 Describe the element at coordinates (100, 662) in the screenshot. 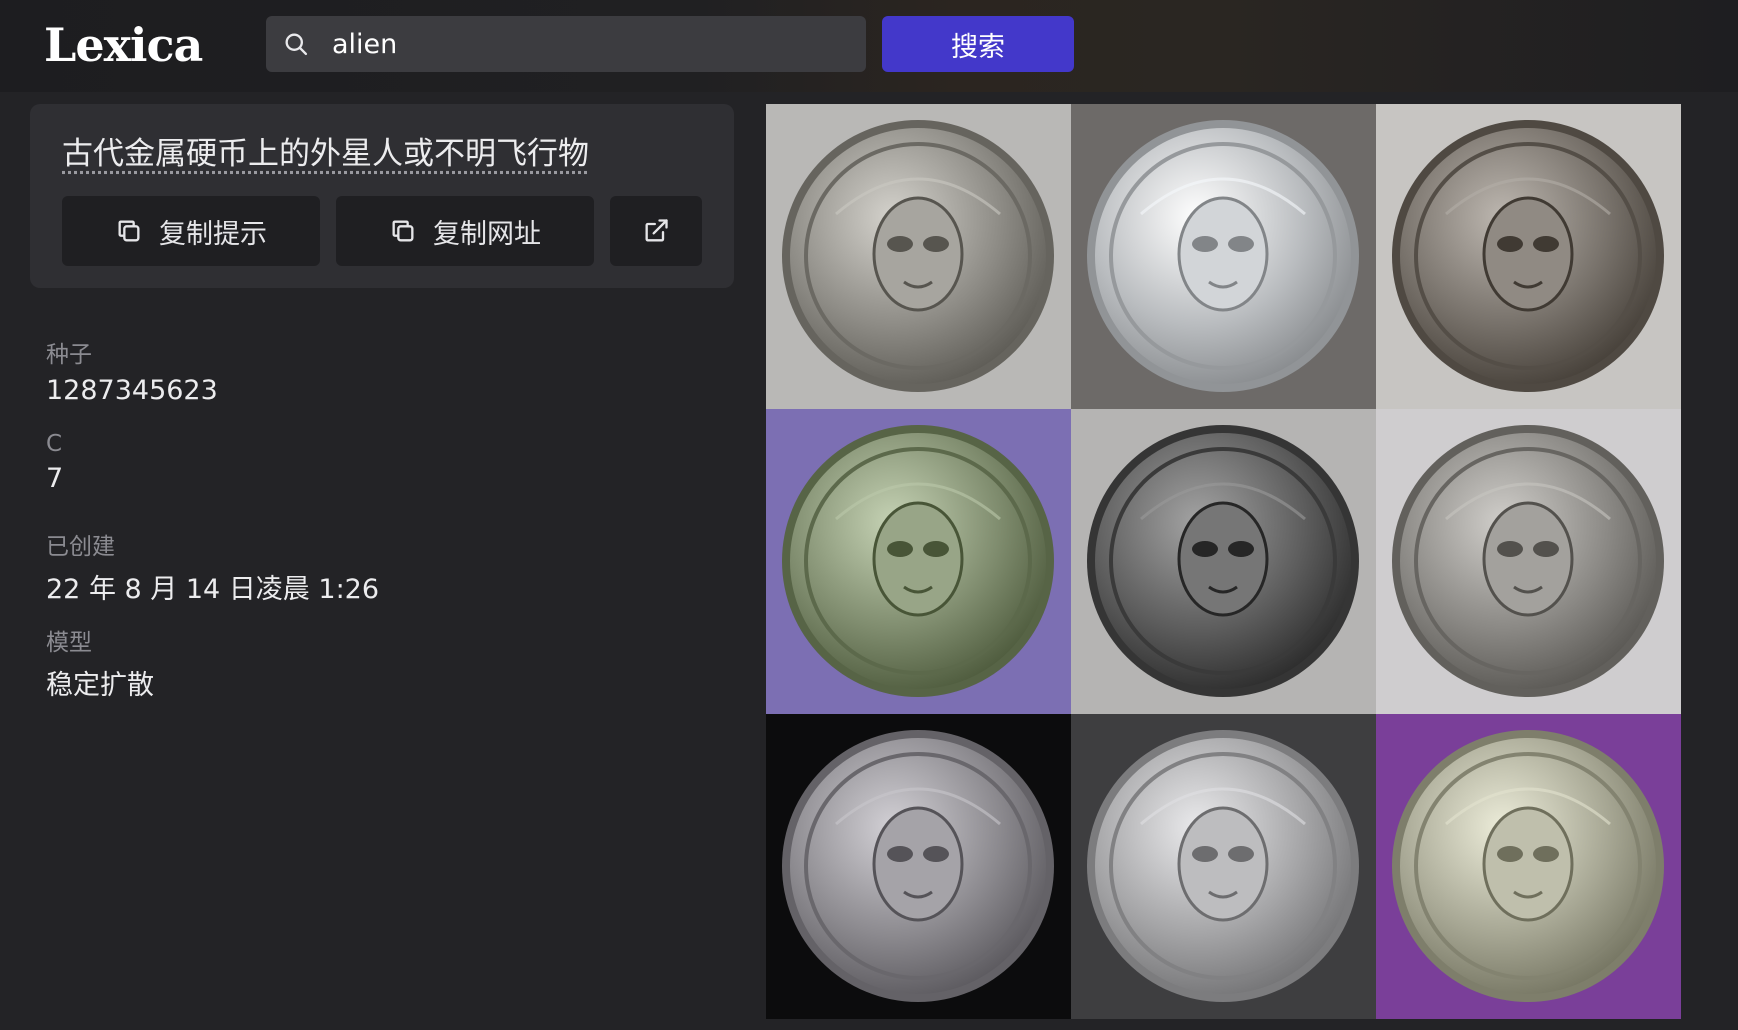

I see `model-section: 模型 稳定扩散` at that location.